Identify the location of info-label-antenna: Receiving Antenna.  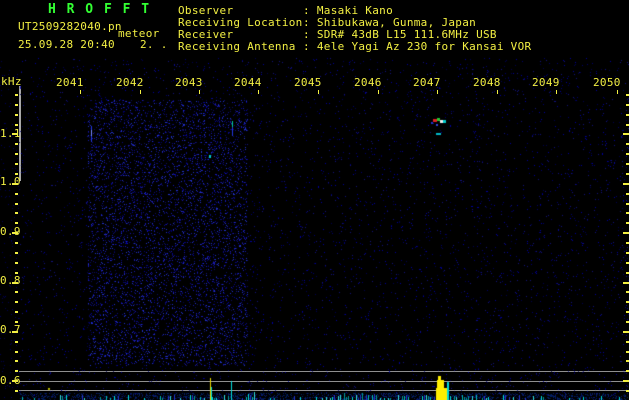
(237, 46).